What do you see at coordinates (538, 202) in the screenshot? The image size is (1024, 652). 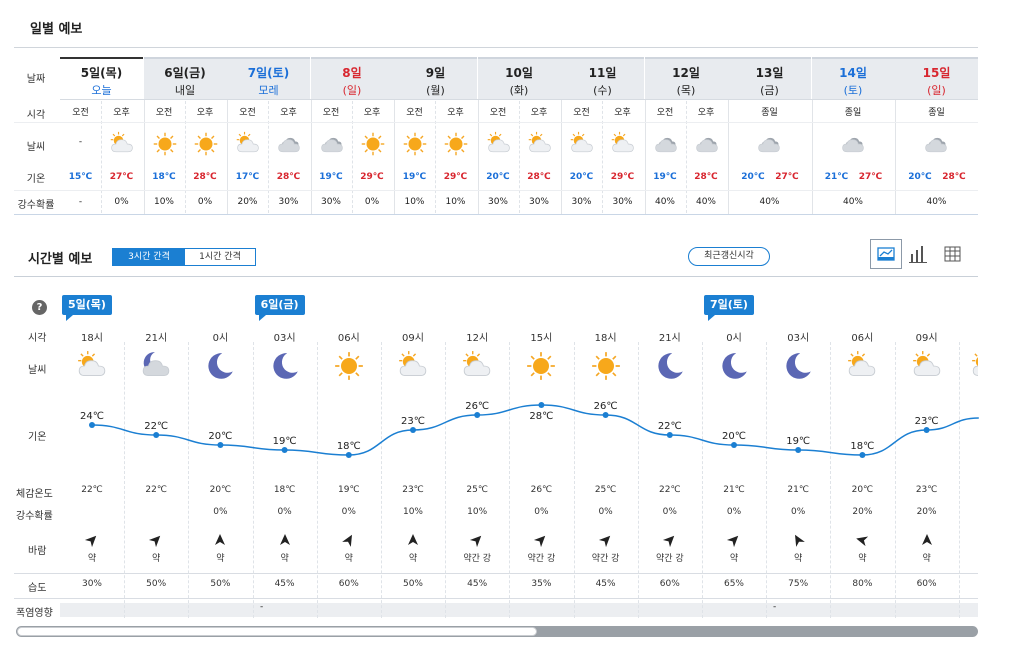 I see `precip-pm: 30%` at bounding box center [538, 202].